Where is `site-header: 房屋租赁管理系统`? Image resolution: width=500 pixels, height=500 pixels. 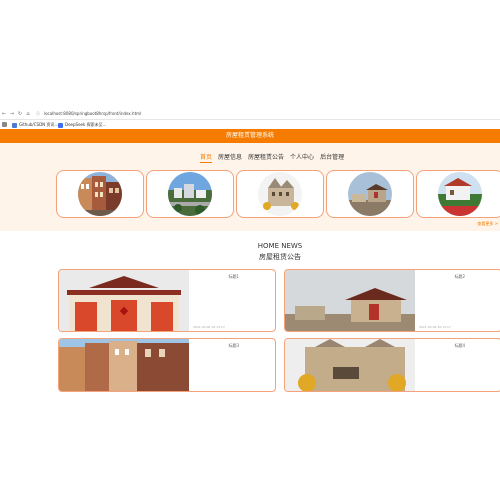 site-header: 房屋租赁管理系统 is located at coordinates (250, 136).